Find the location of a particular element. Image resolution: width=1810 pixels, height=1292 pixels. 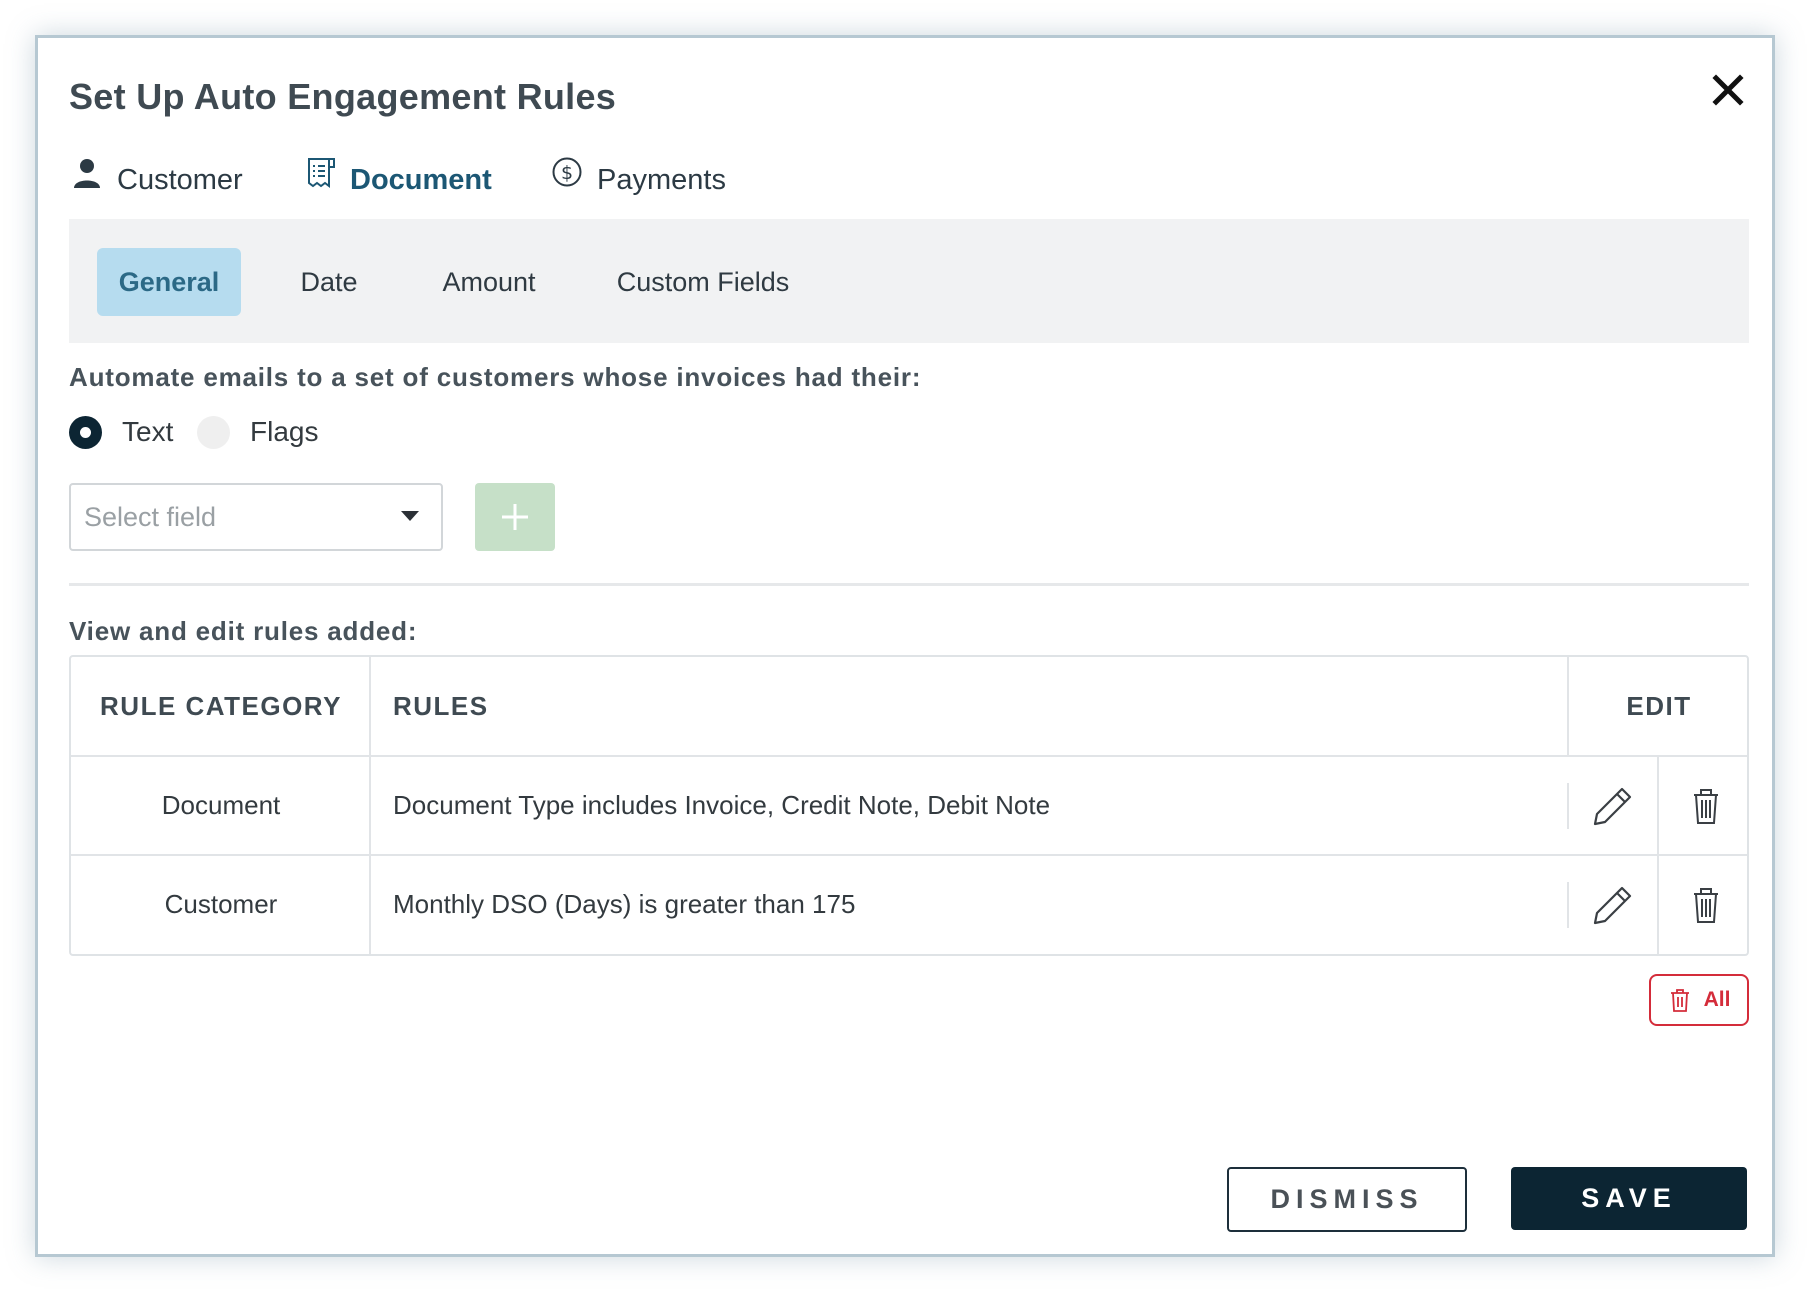

header-rules: RULES is located at coordinates (441, 705).